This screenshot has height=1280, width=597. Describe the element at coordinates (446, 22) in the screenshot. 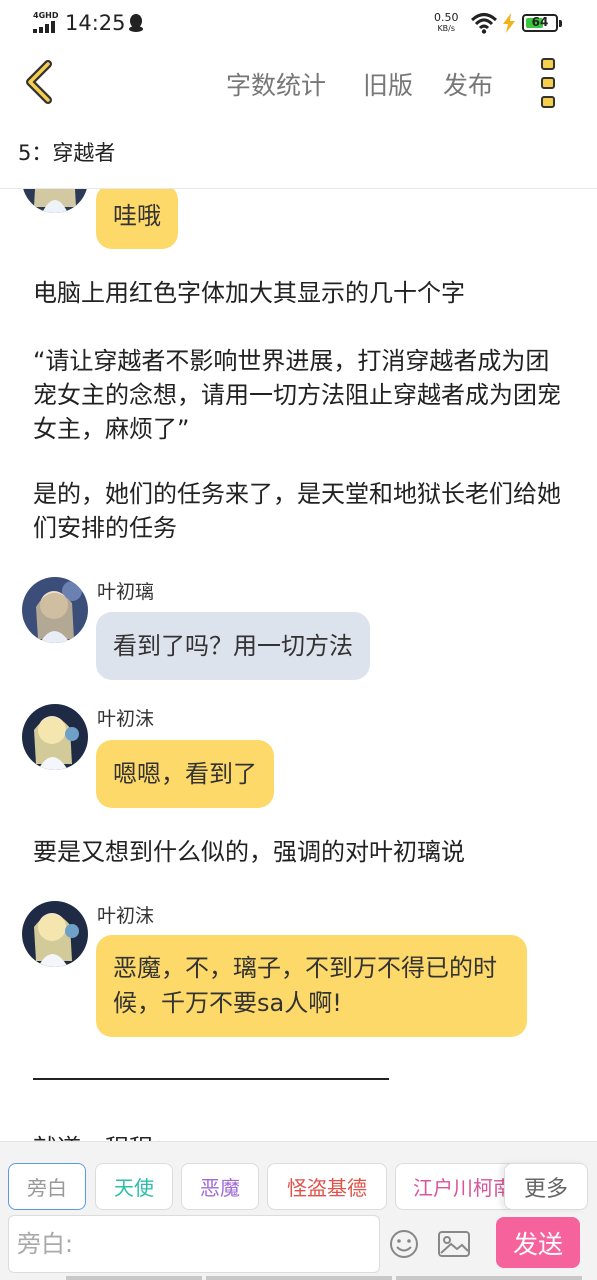

I see `network-speed: 0.50 KB/s` at that location.